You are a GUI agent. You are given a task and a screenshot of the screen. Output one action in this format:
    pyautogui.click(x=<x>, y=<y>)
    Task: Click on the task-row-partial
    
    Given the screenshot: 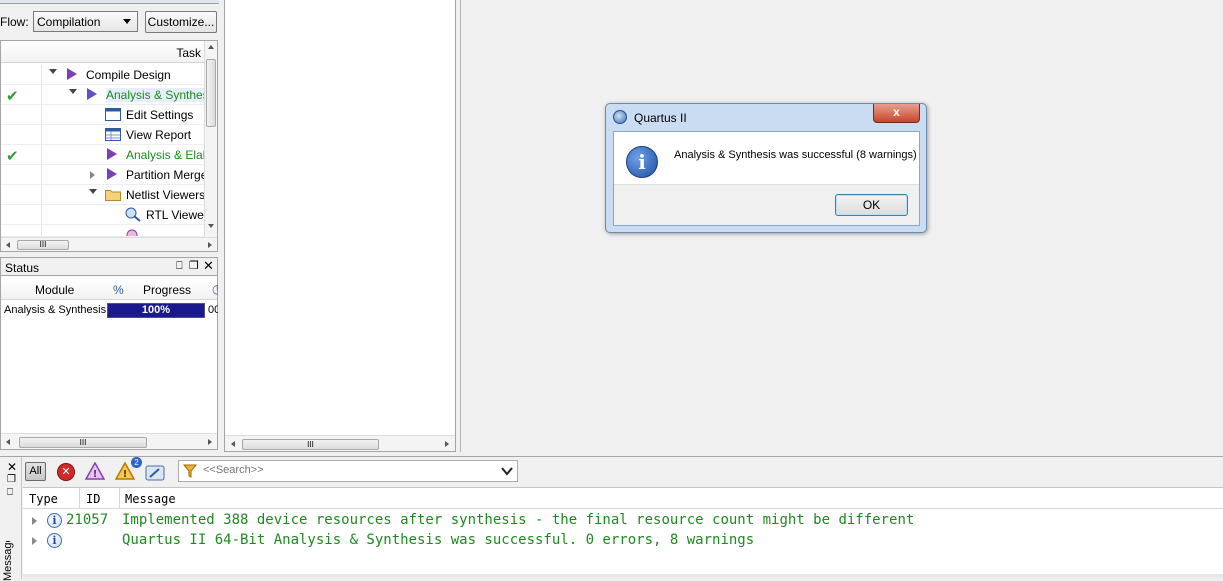 What is the action you would take?
    pyautogui.click(x=103, y=231)
    